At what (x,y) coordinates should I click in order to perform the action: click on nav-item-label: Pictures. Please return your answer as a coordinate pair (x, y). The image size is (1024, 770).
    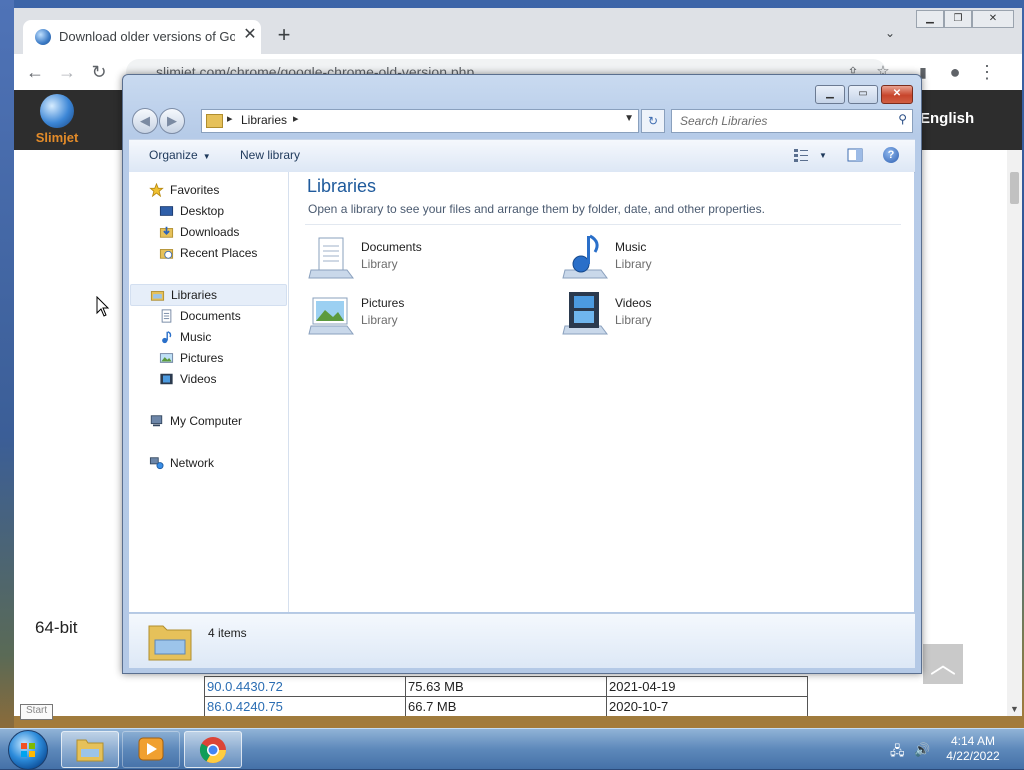
    Looking at the image, I should click on (202, 358).